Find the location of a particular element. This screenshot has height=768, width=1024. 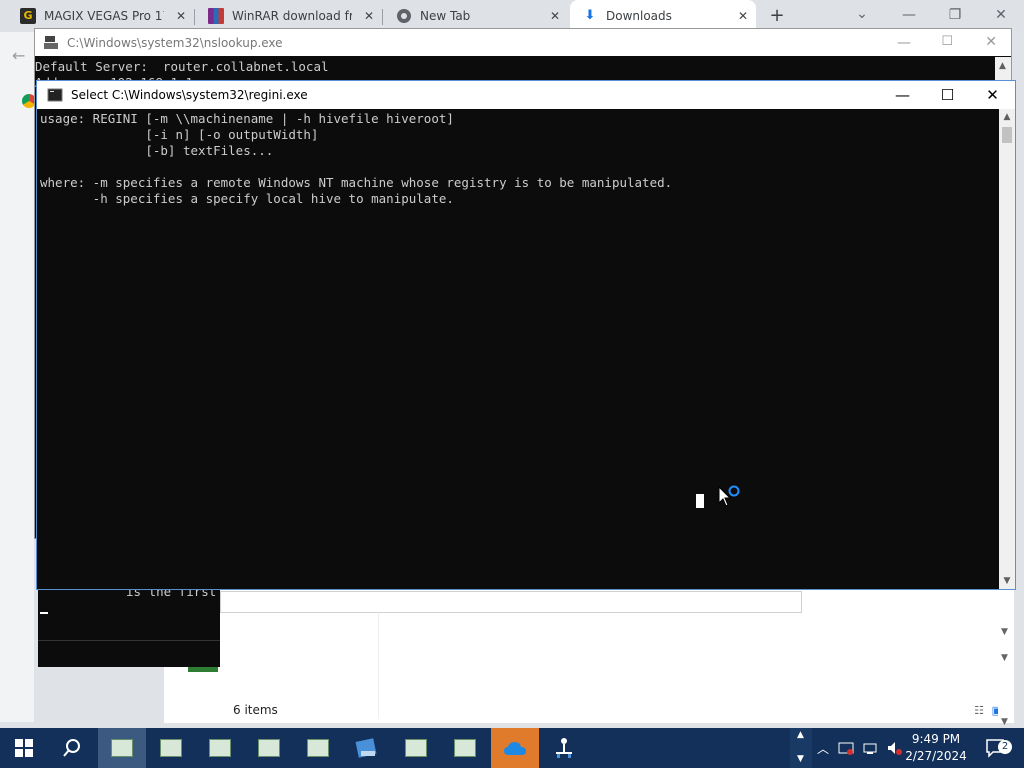

explorer-divider is located at coordinates (378, 665).